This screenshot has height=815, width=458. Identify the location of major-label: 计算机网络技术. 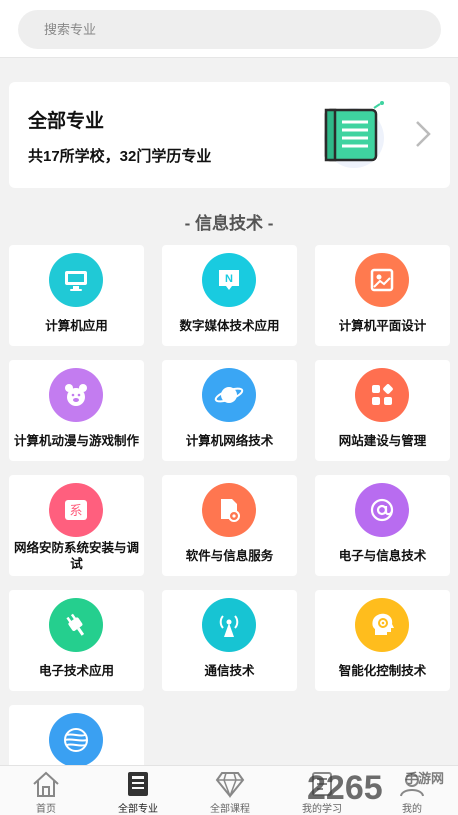
(229, 441).